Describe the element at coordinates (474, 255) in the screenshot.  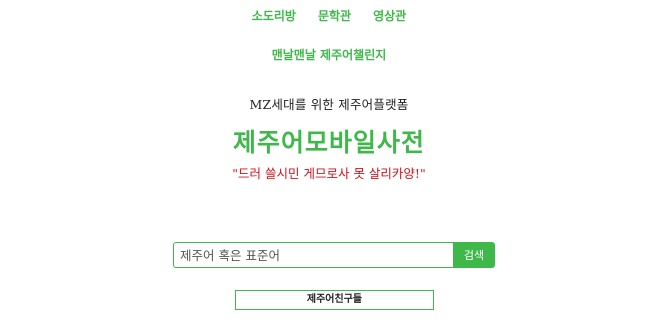
I see `search-button: 검색` at that location.